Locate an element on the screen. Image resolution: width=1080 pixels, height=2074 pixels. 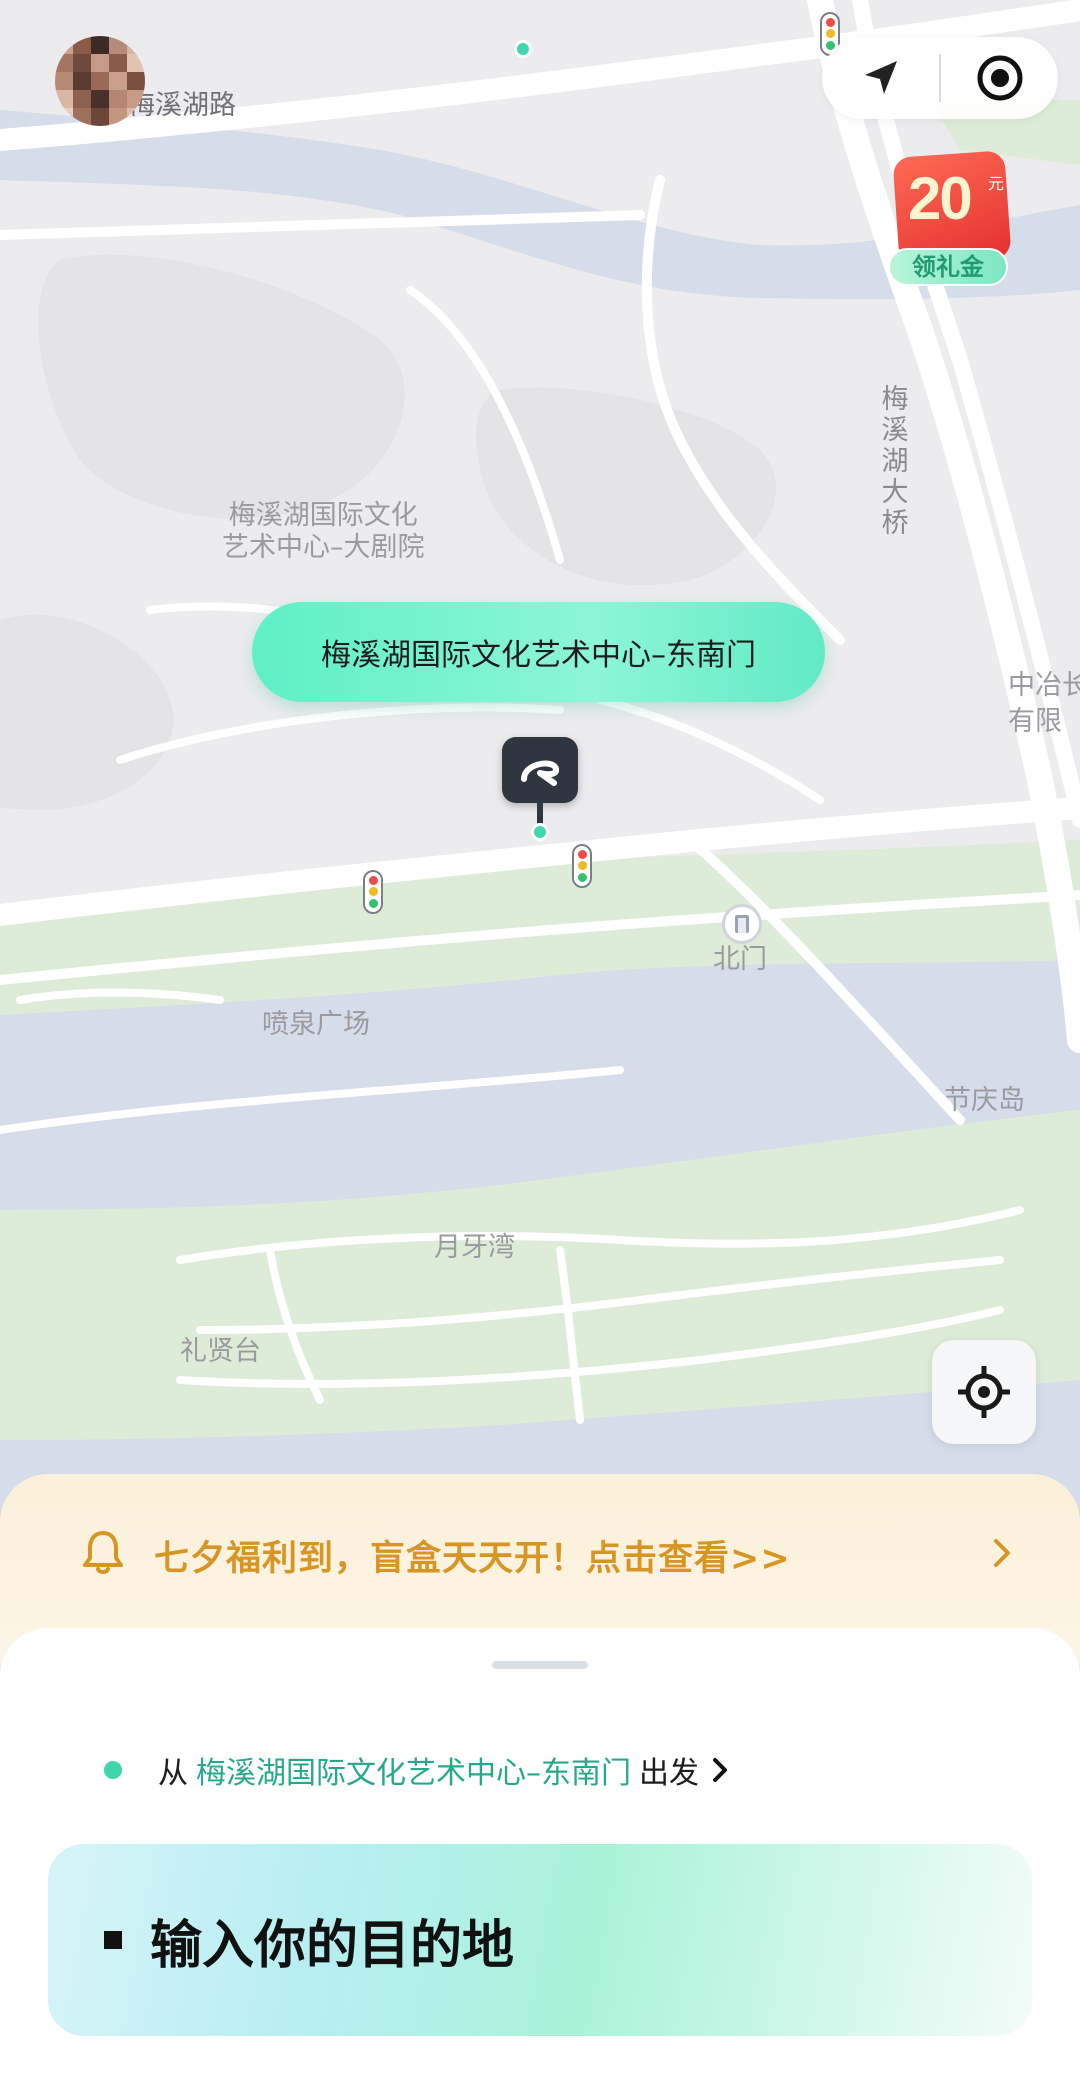
map-label-metallurgy-line1: 中冶长 is located at coordinates (1044, 685).